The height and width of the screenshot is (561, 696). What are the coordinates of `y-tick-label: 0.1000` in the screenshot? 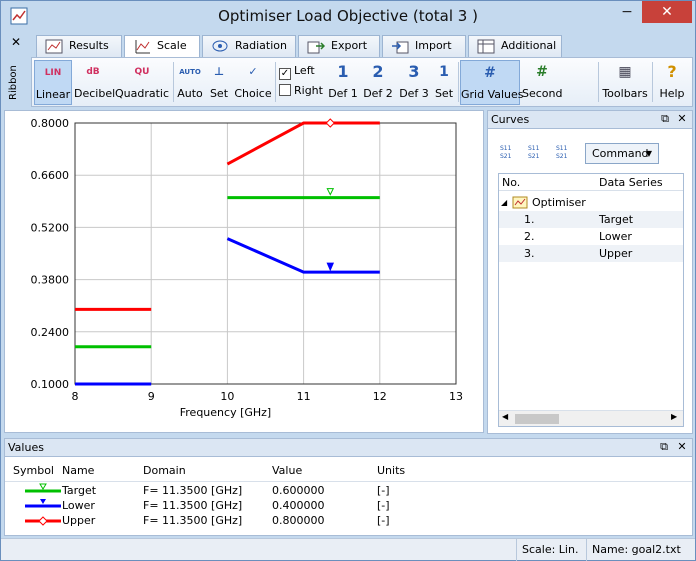 It's located at (50, 384).